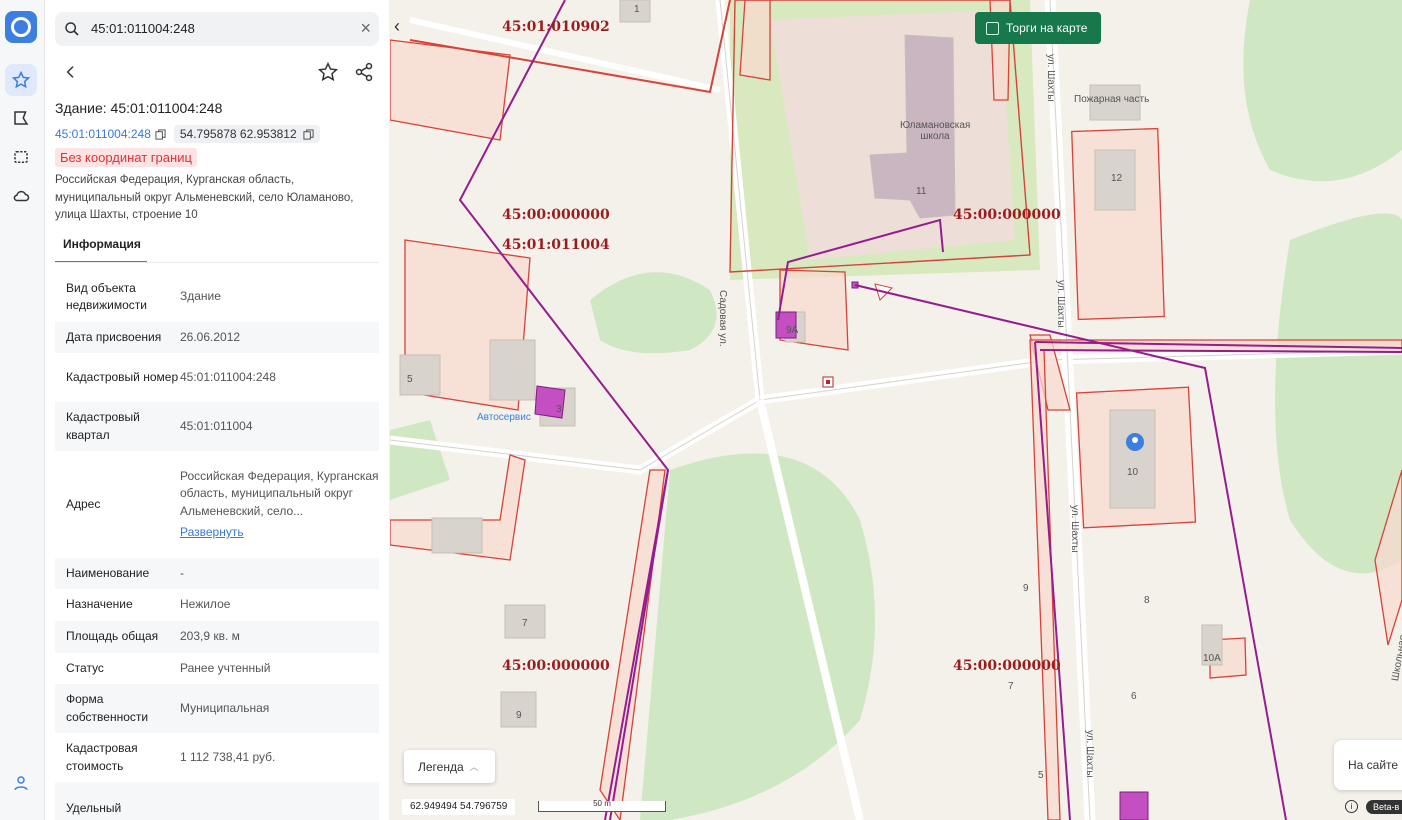 The height and width of the screenshot is (820, 1402). Describe the element at coordinates (504, 417) in the screenshot. I see `poi-autoservice: Автосервис` at that location.